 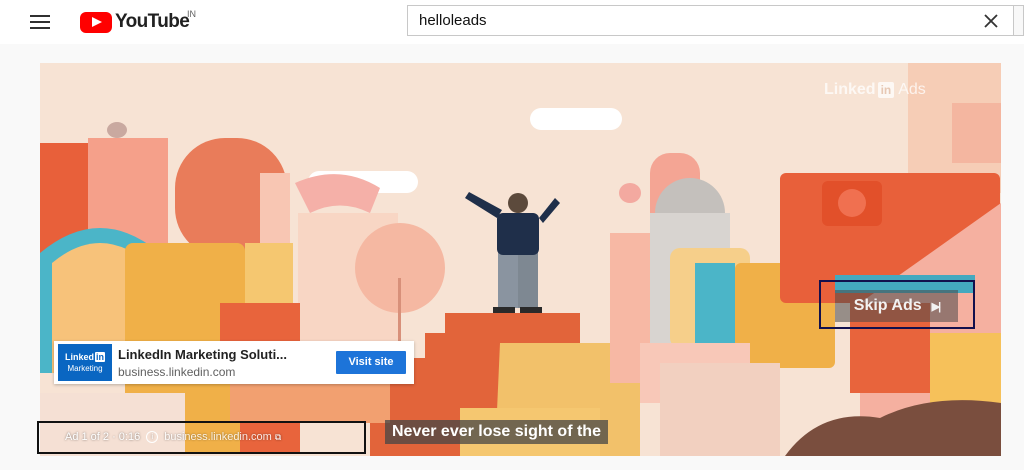 What do you see at coordinates (886, 90) in the screenshot?
I see `watermark-in-box: in` at bounding box center [886, 90].